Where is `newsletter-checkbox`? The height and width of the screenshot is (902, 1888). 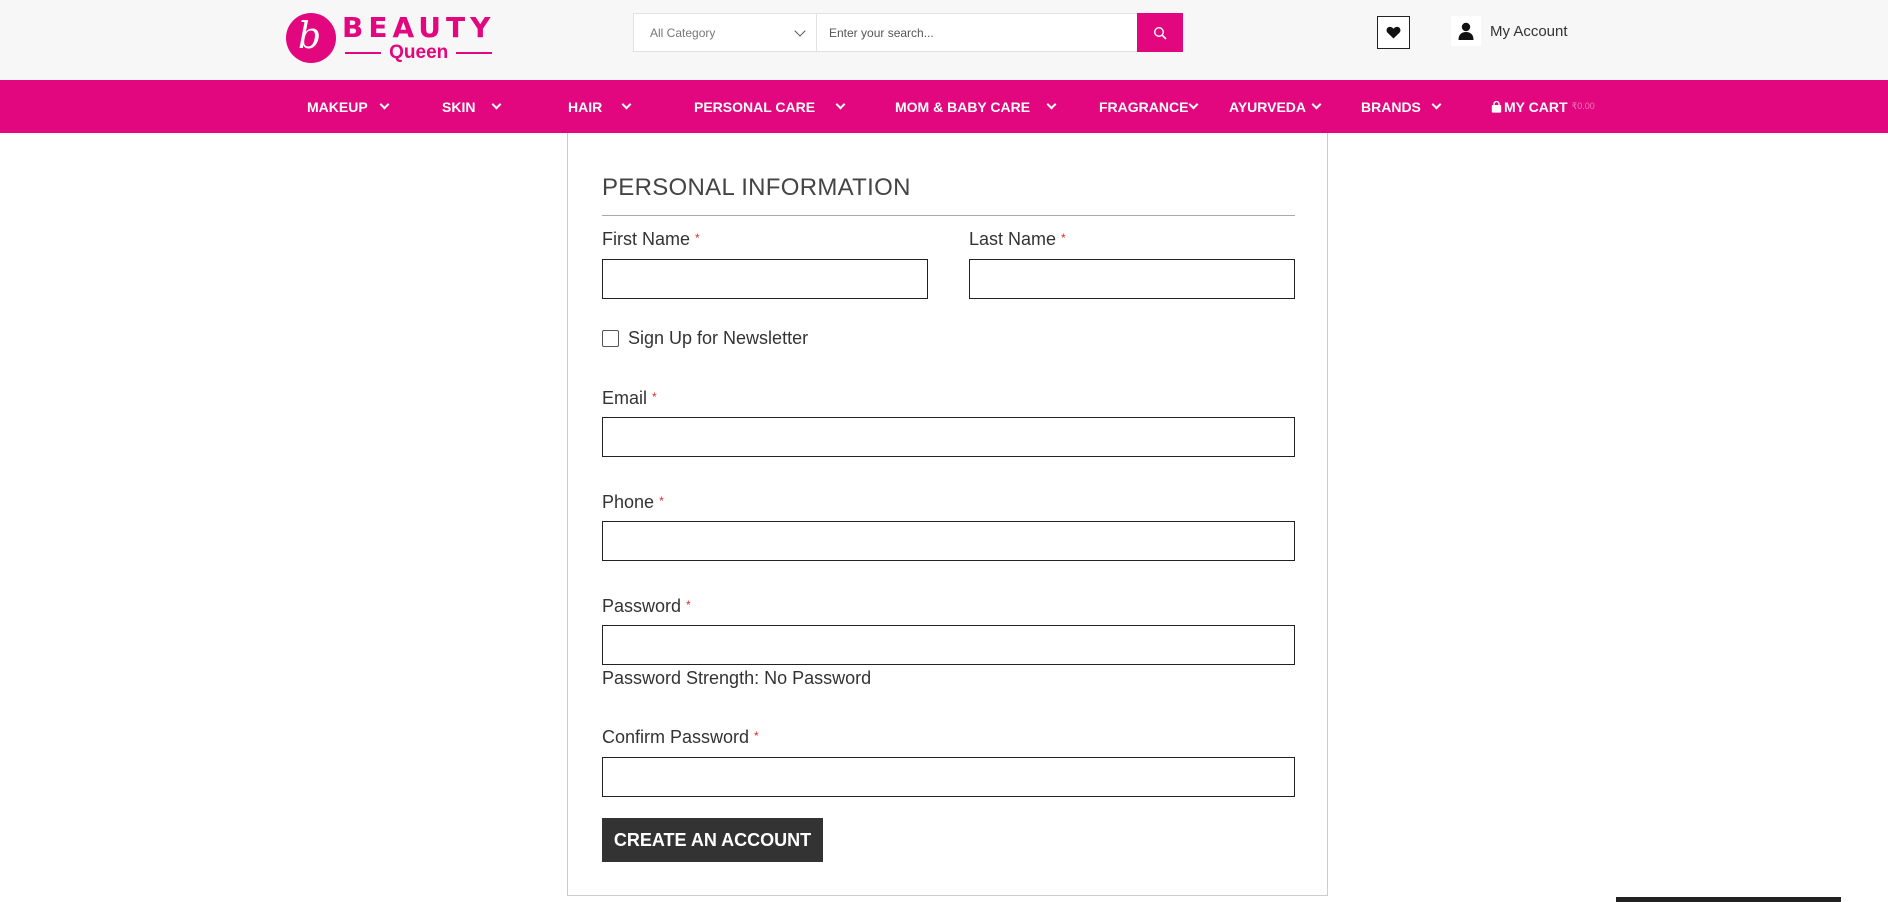 newsletter-checkbox is located at coordinates (610, 338).